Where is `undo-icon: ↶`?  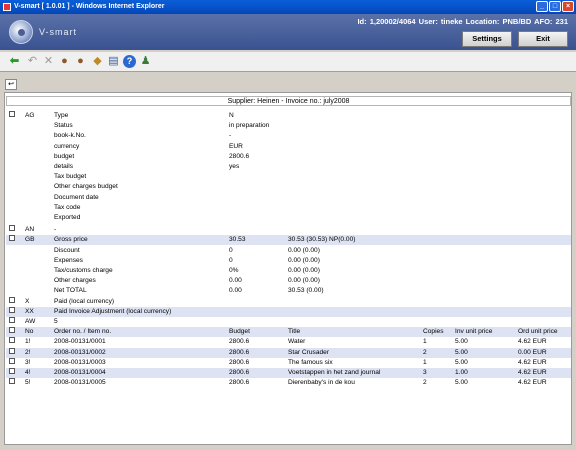
undo-icon: ↶ is located at coordinates (32, 61).